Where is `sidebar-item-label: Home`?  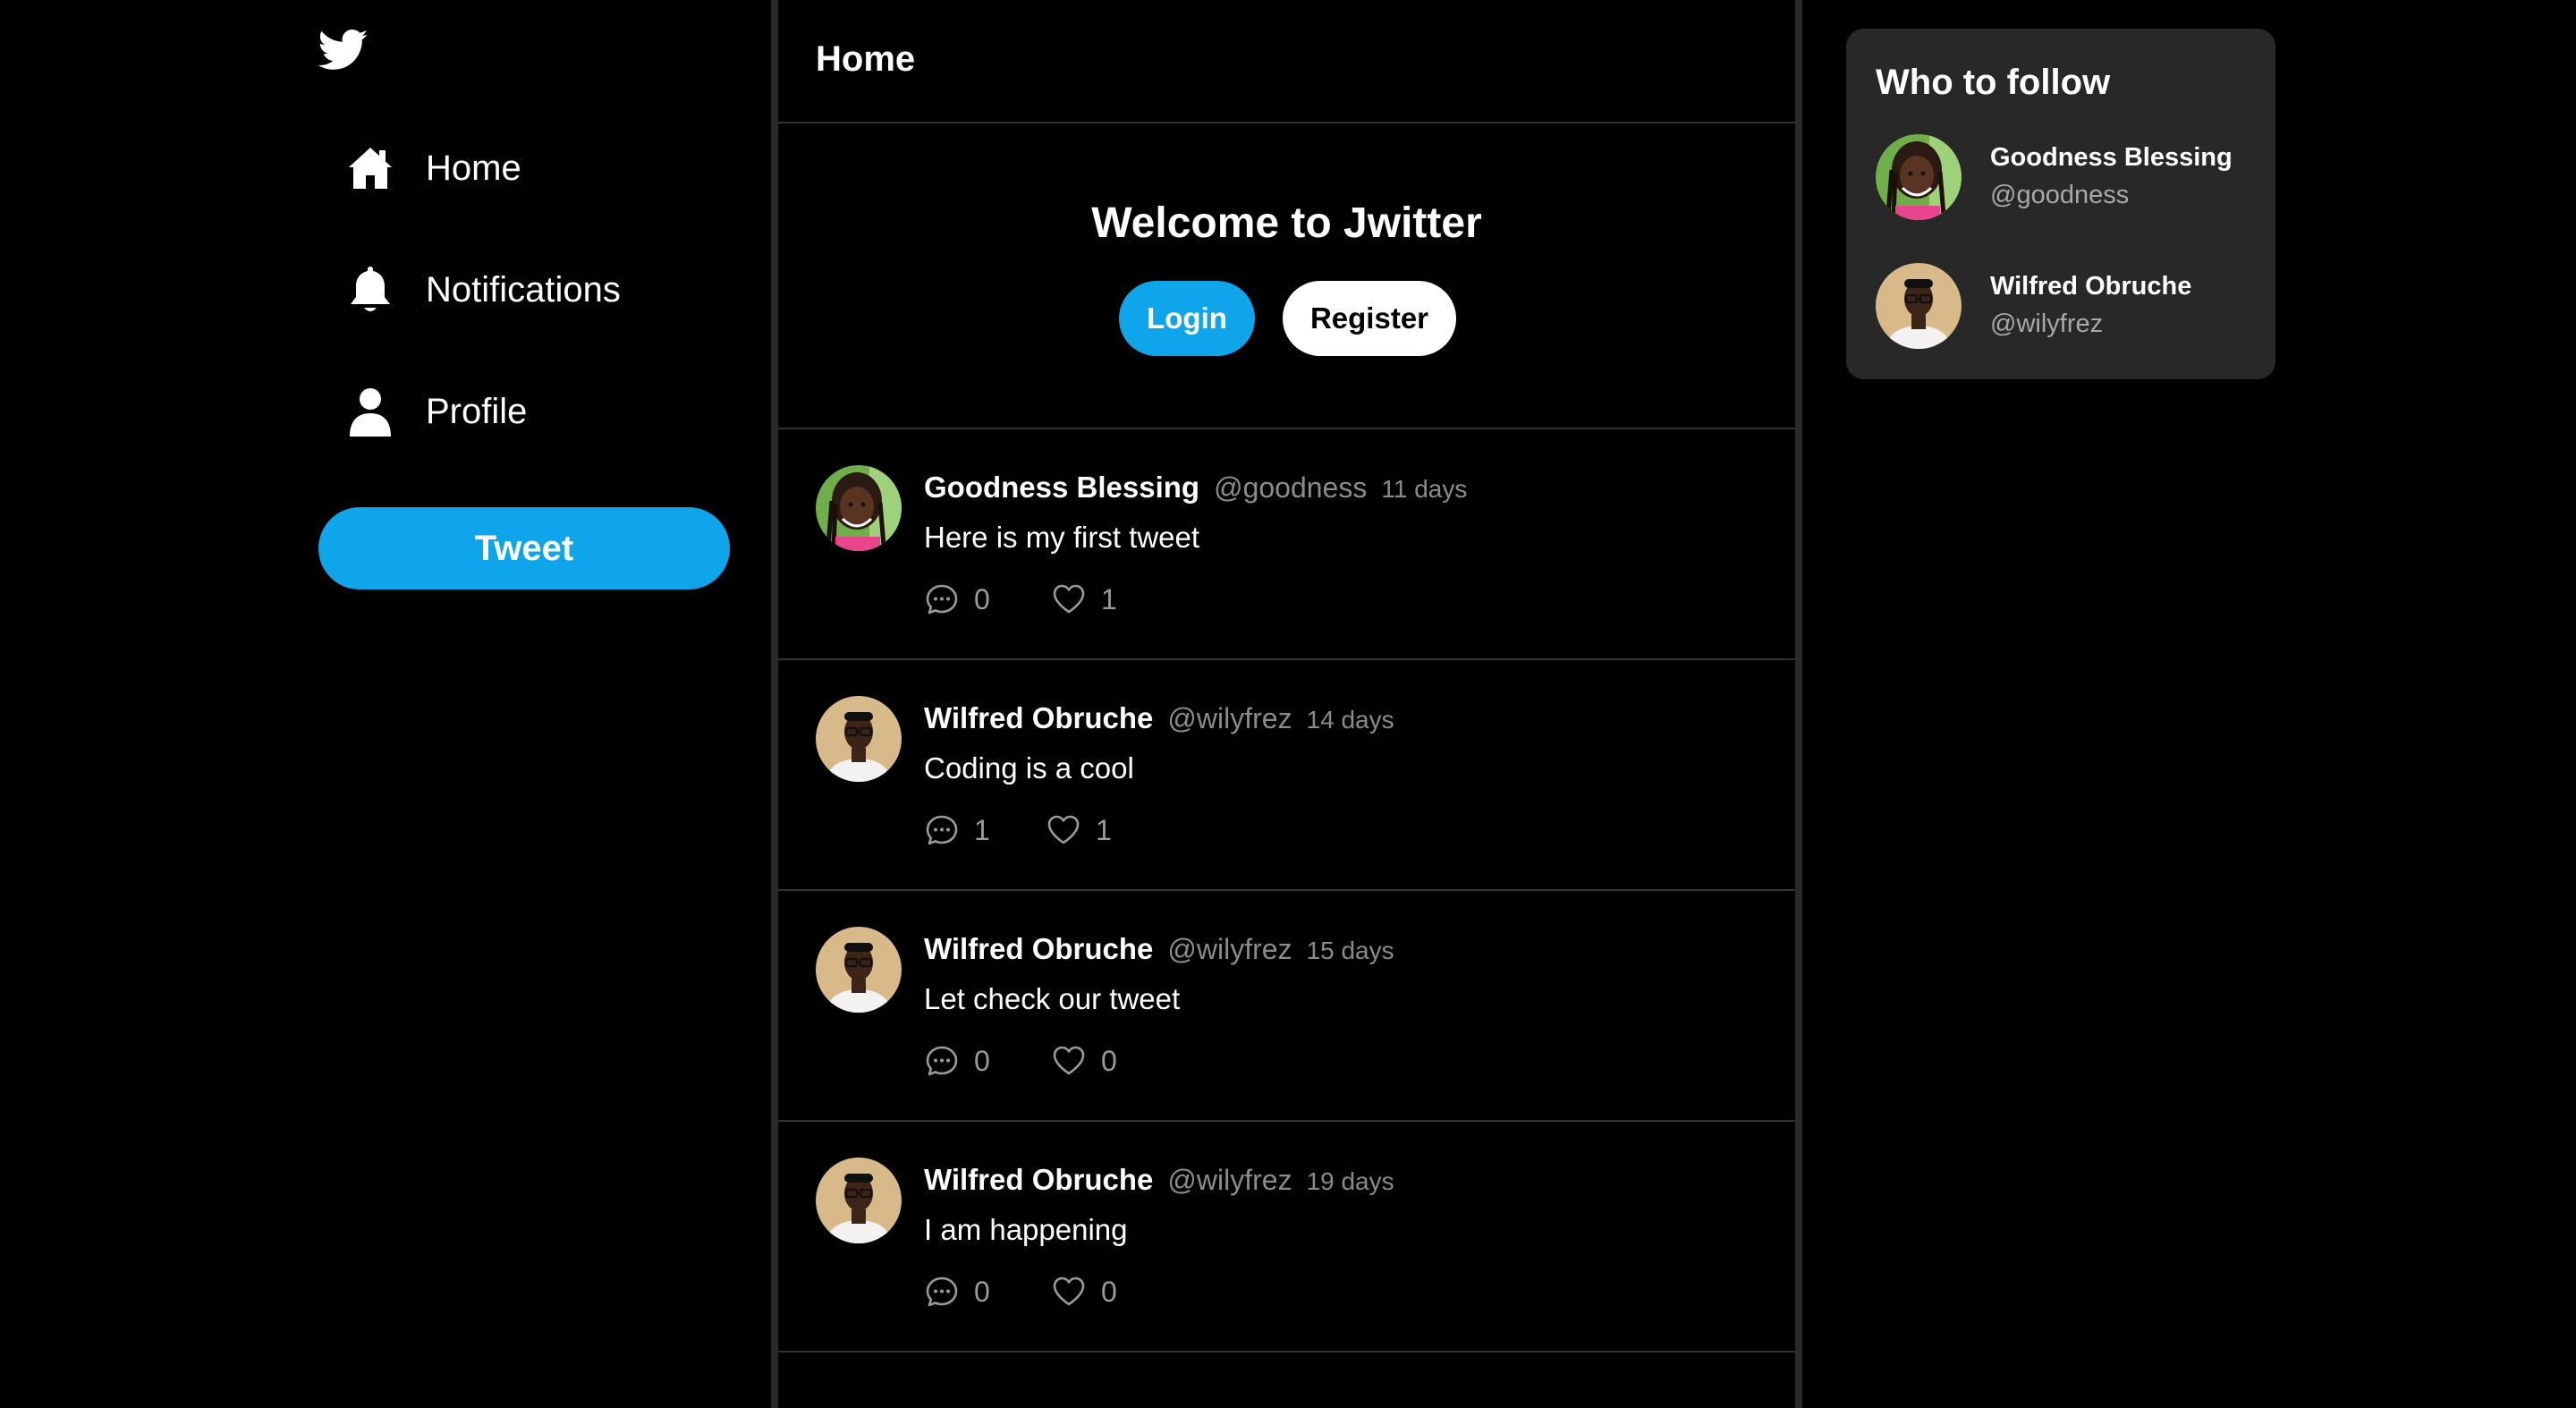 sidebar-item-label: Home is located at coordinates (473, 168).